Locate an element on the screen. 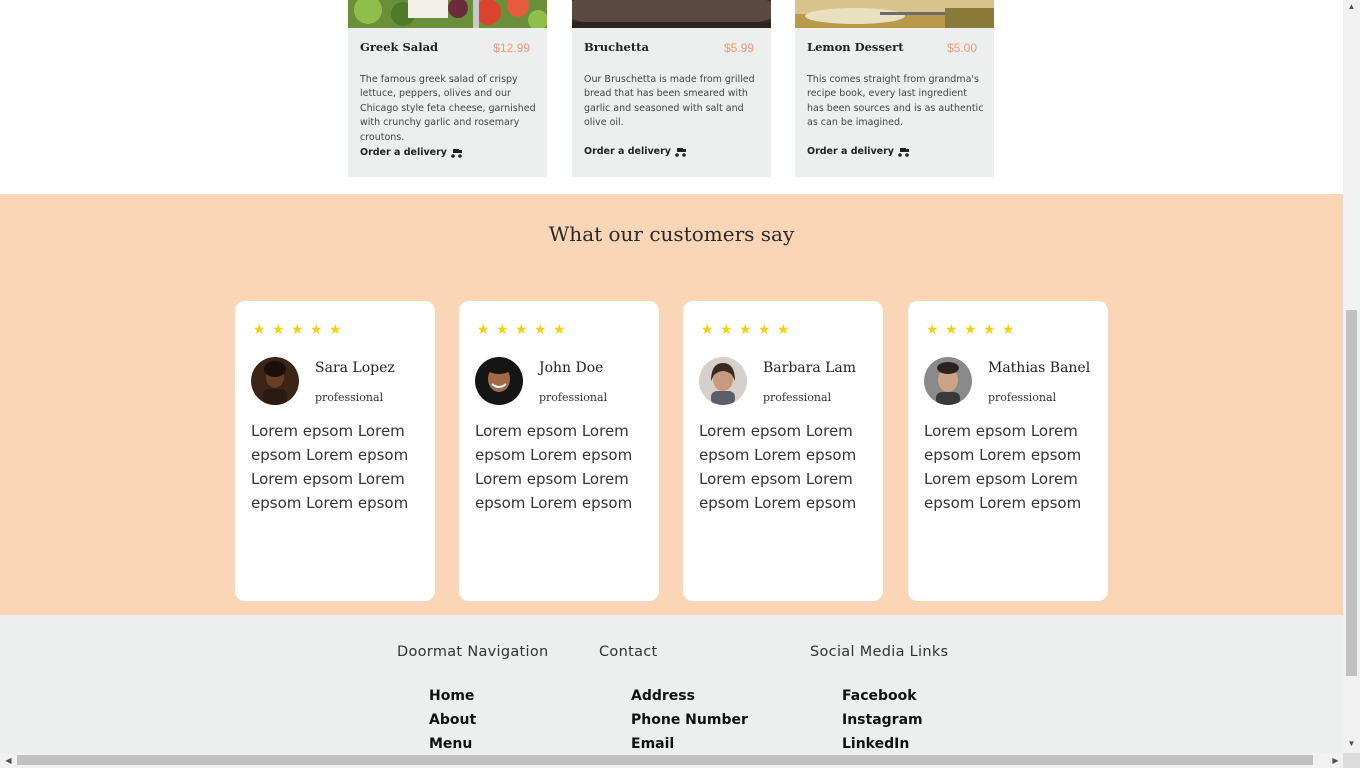 This screenshot has height=768, width=1360. footer-link-instagram: Instagram is located at coordinates (882, 720).